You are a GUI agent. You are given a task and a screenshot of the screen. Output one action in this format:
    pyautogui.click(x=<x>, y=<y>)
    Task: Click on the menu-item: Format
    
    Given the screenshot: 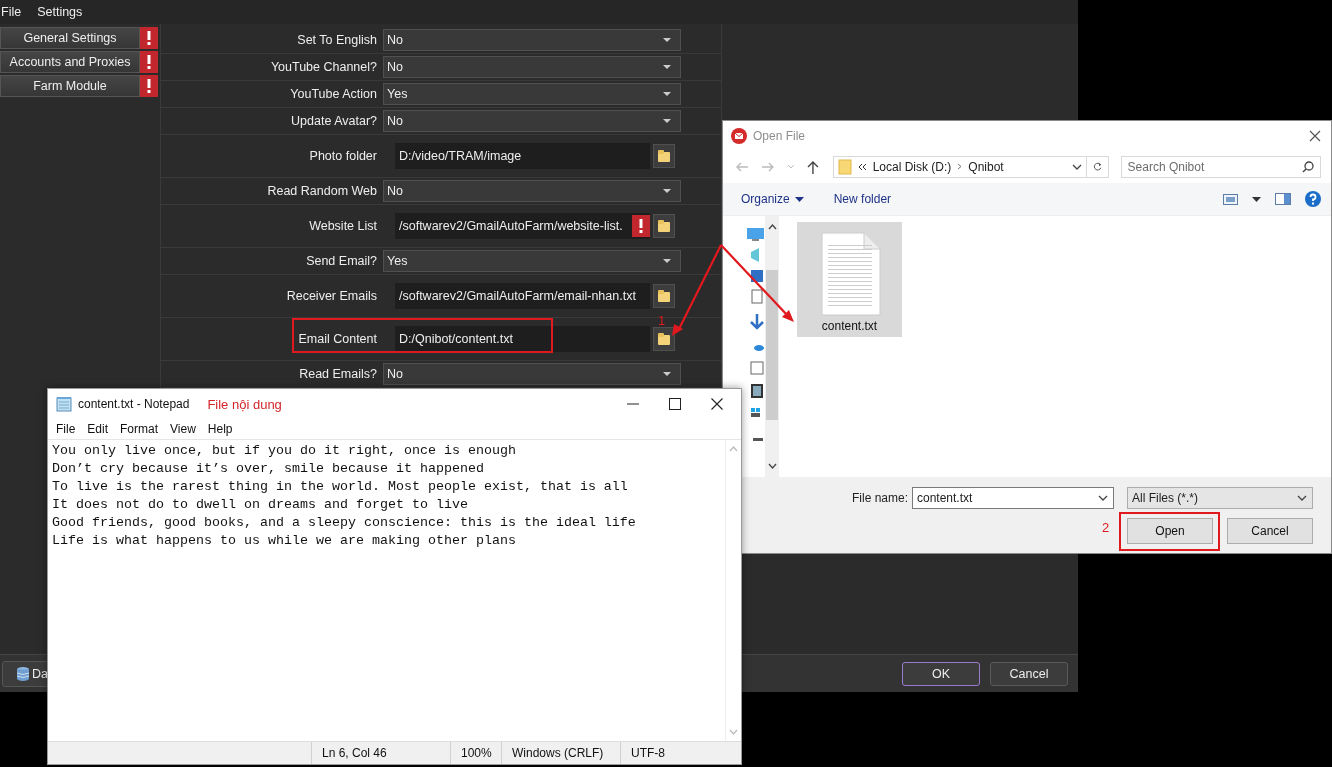 What is the action you would take?
    pyautogui.click(x=139, y=429)
    